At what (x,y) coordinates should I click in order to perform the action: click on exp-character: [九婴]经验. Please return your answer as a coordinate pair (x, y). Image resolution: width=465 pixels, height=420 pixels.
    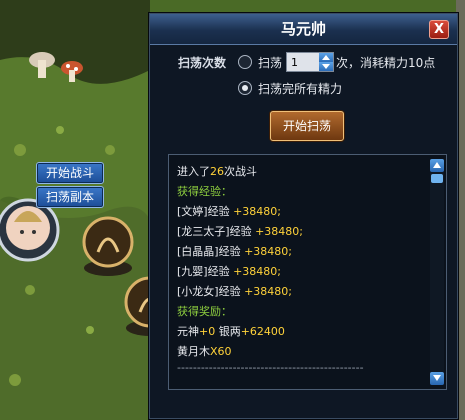
    Looking at the image, I should click on (203, 271).